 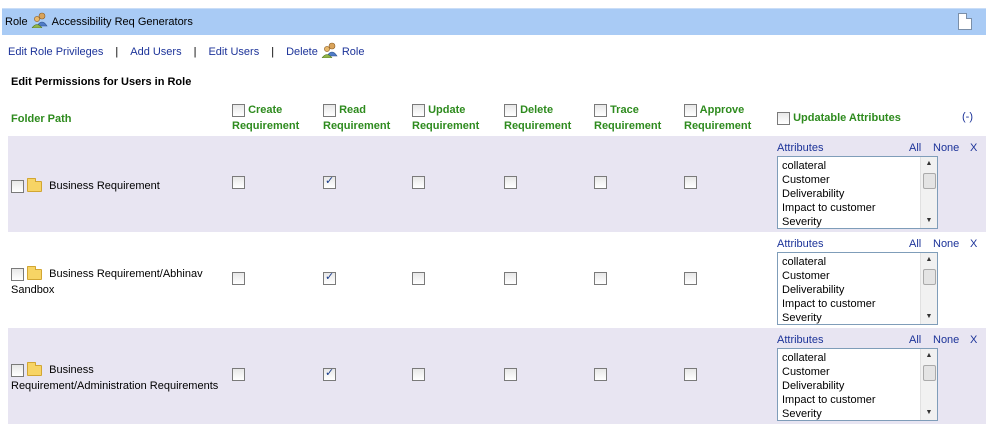 What do you see at coordinates (418, 110) in the screenshot?
I see `update-all-checkbox` at bounding box center [418, 110].